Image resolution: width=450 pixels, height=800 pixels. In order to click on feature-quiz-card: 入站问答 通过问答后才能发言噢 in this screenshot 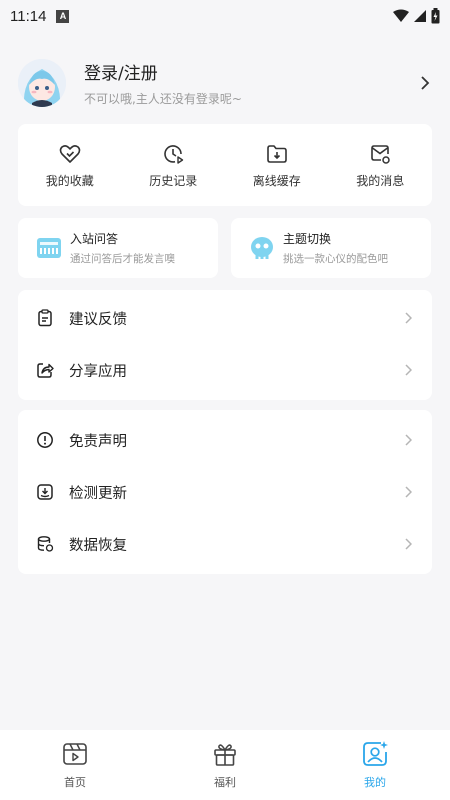, I will do `click(118, 248)`.